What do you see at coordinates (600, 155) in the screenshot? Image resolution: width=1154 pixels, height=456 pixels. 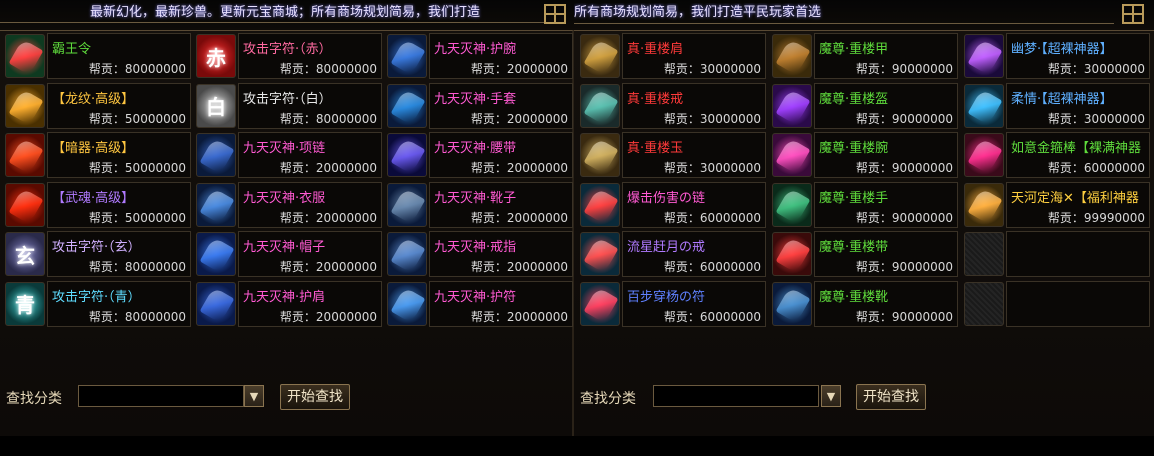 I see `jade-icon` at bounding box center [600, 155].